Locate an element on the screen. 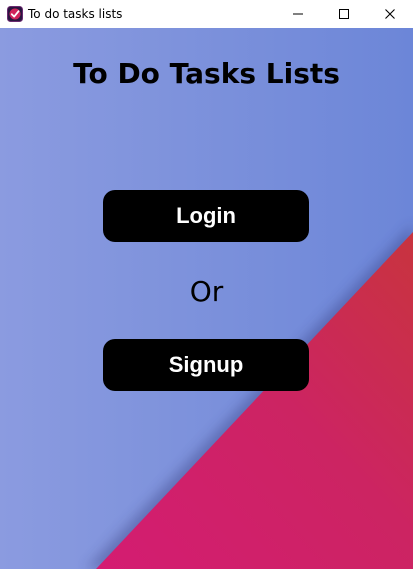  maximize-button is located at coordinates (344, 14).